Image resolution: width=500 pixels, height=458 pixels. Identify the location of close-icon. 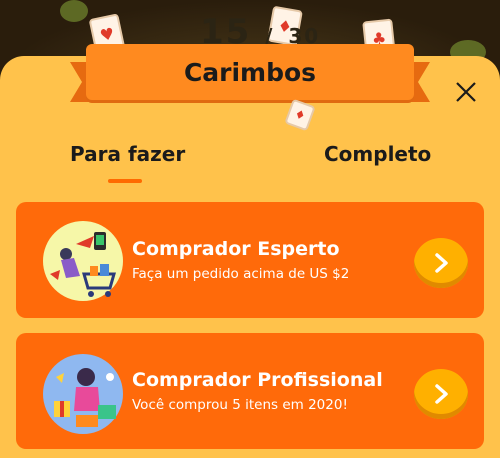
(466, 92).